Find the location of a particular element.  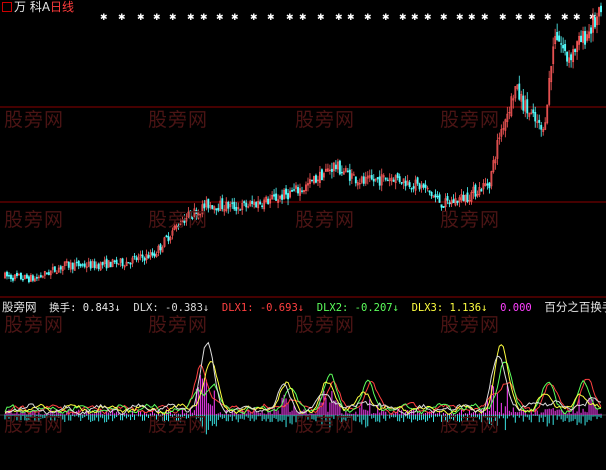

indicator-suffix: 百分之百换手价: is located at coordinates (575, 307).